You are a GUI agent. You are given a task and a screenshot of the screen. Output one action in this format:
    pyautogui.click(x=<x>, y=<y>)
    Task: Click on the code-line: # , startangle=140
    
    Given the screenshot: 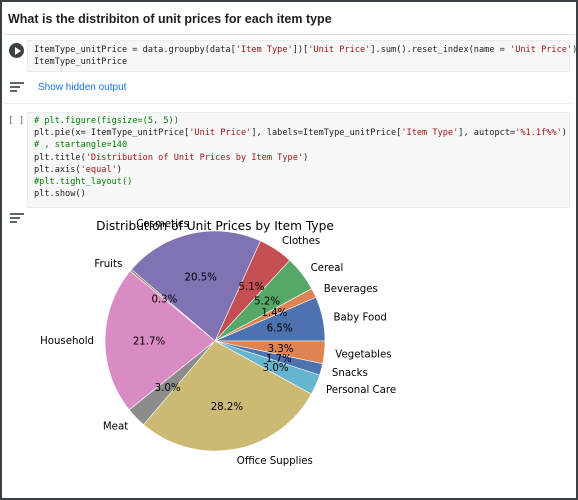 What is the action you would take?
    pyautogui.click(x=81, y=145)
    